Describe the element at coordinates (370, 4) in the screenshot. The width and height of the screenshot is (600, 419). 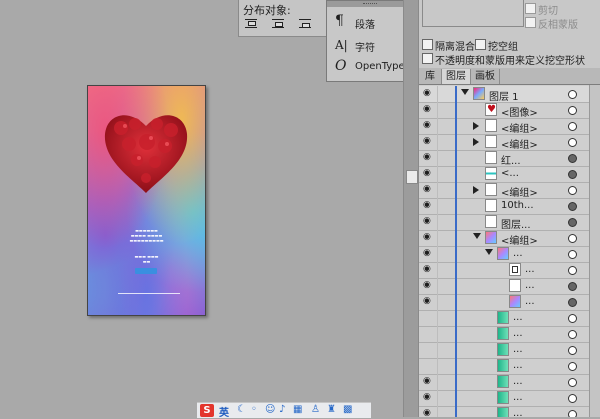
I see `panel-grip` at that location.